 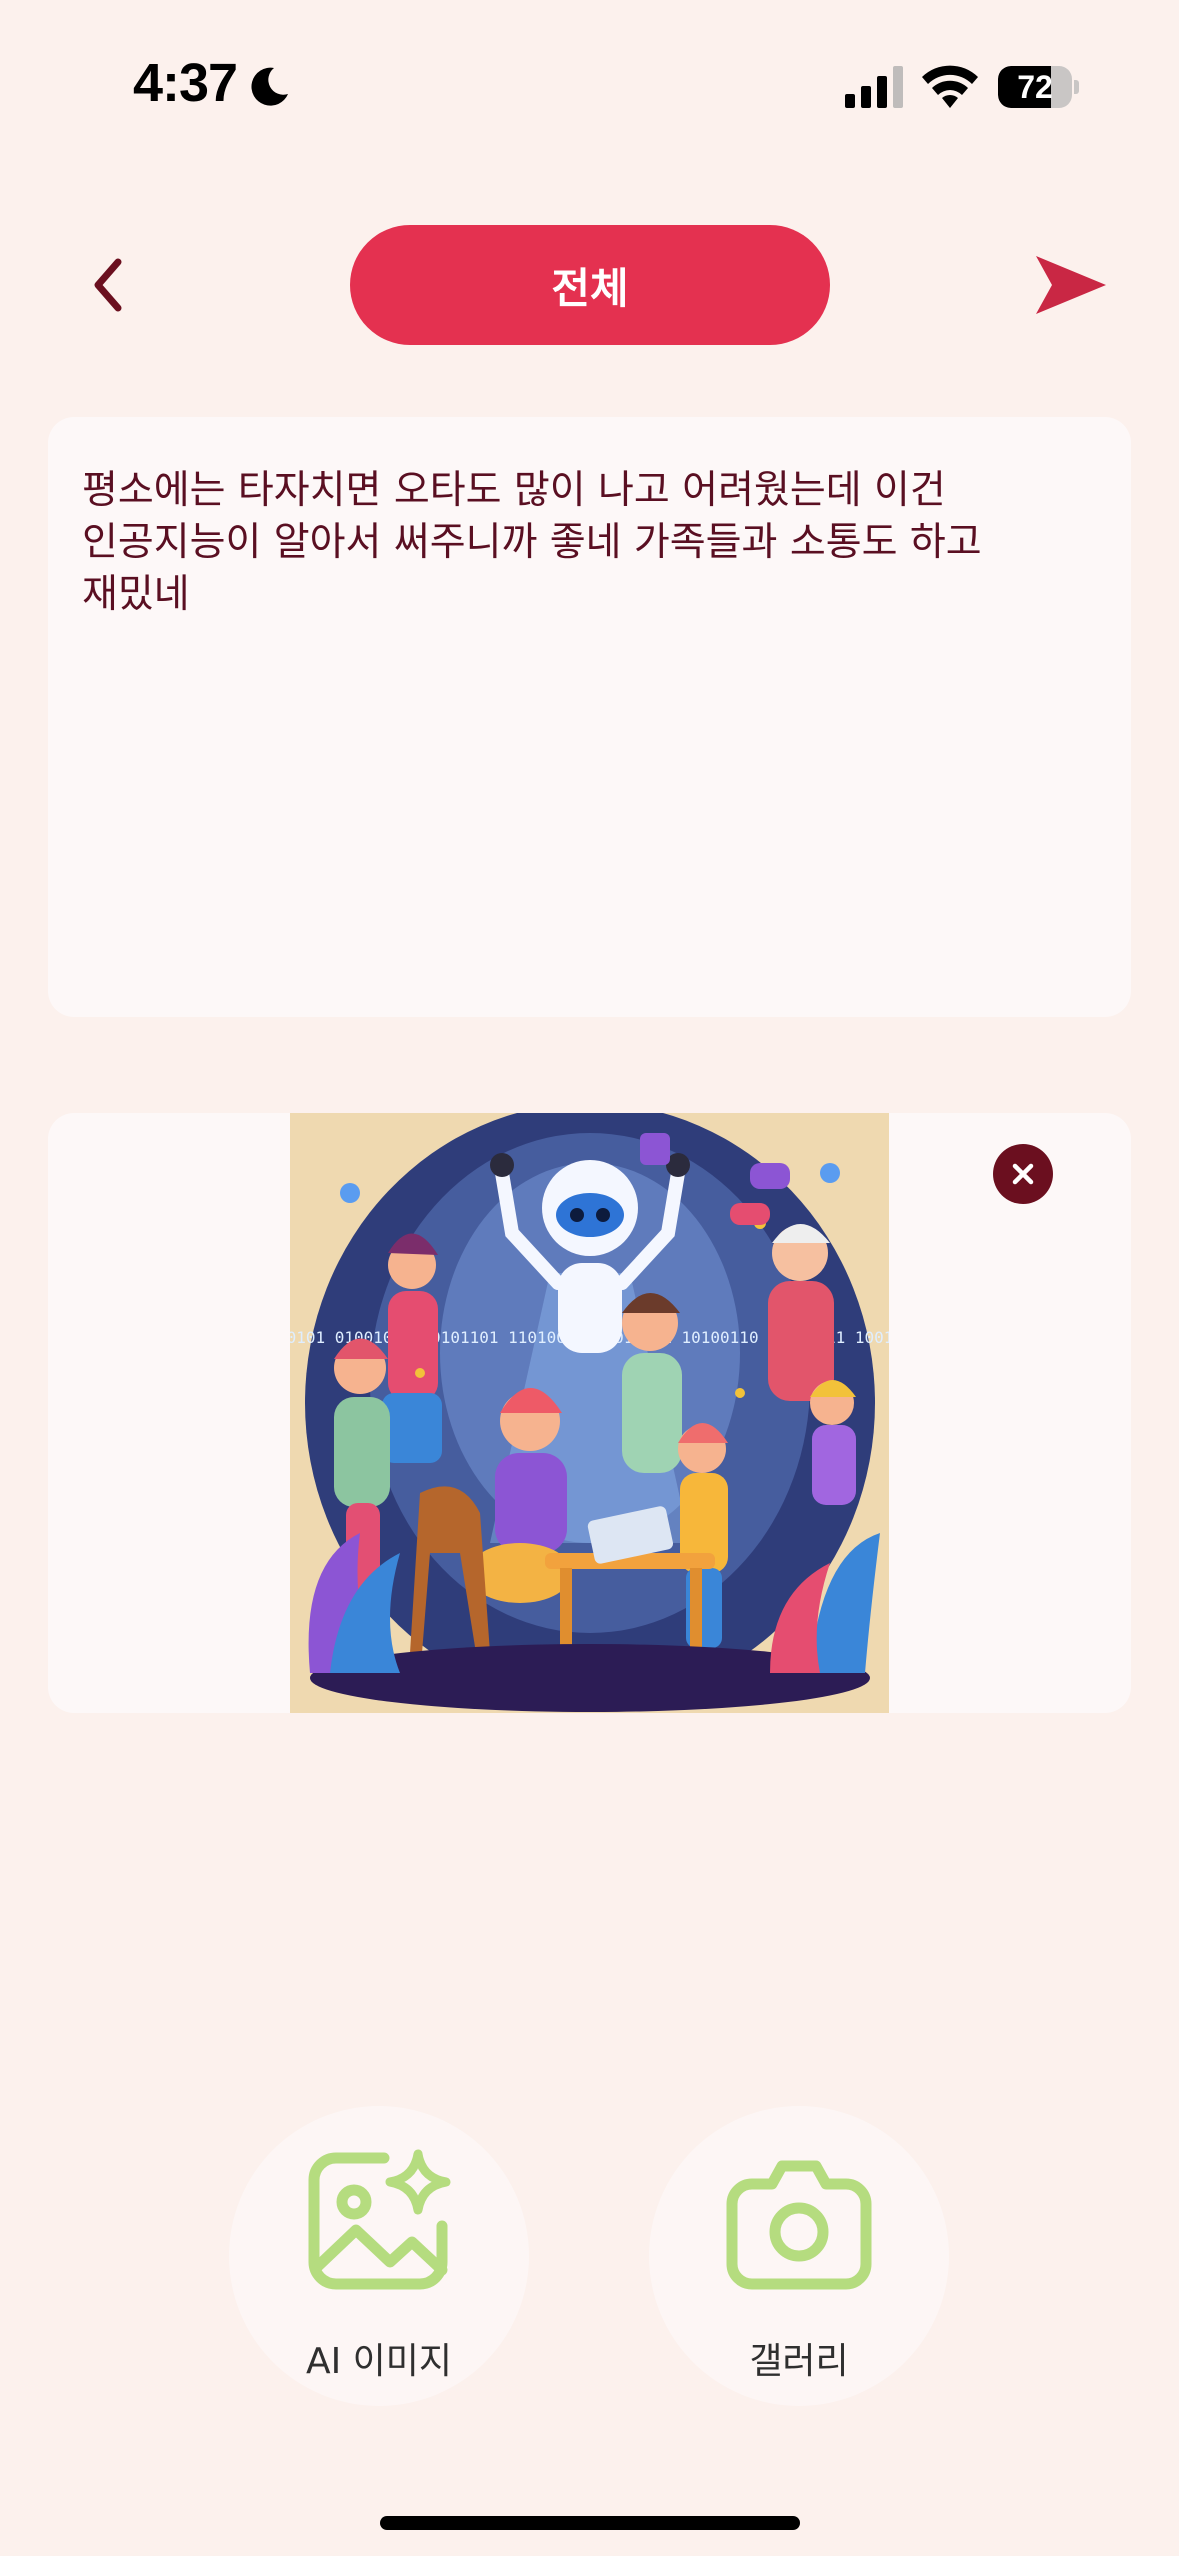 What do you see at coordinates (412, 1348) in the screenshot?
I see `person-left` at bounding box center [412, 1348].